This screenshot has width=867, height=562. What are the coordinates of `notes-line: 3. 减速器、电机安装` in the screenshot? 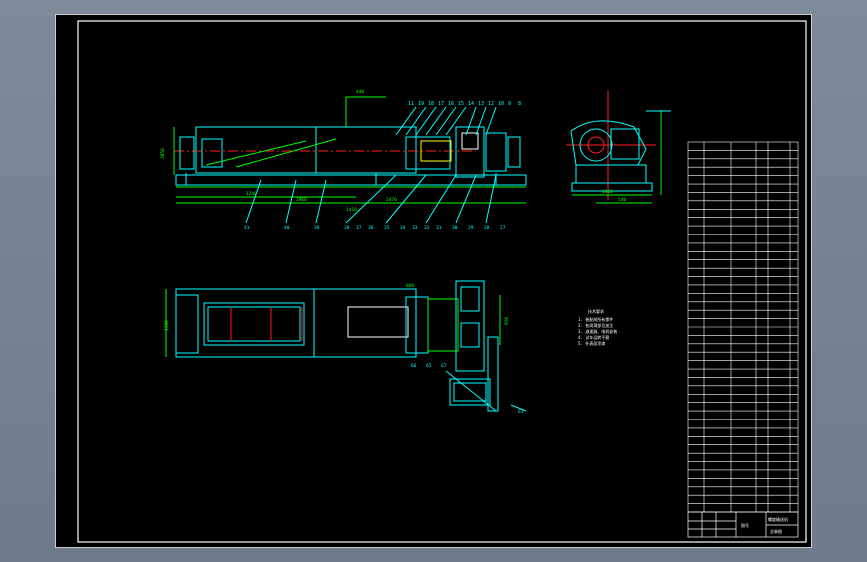 It's located at (597, 331).